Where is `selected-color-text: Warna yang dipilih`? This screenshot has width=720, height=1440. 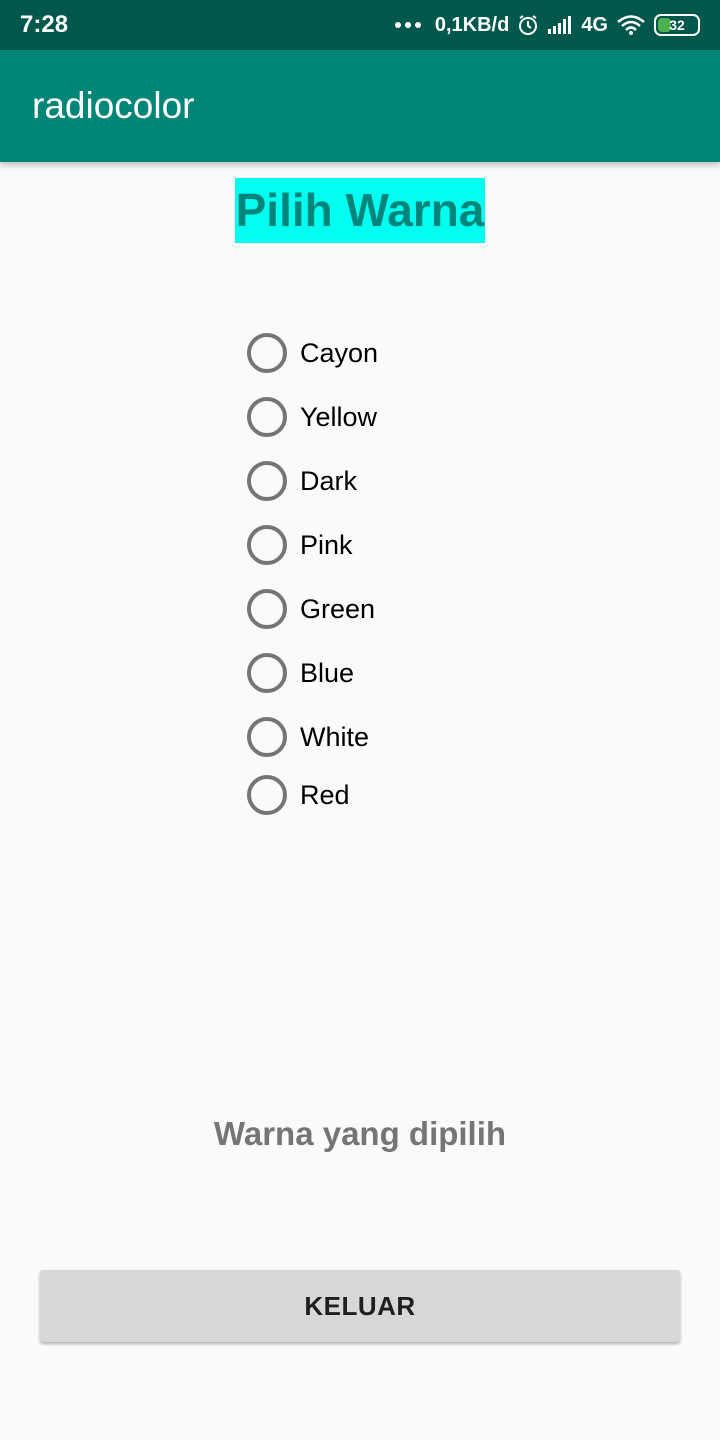 selected-color-text: Warna yang dipilih is located at coordinates (360, 1133).